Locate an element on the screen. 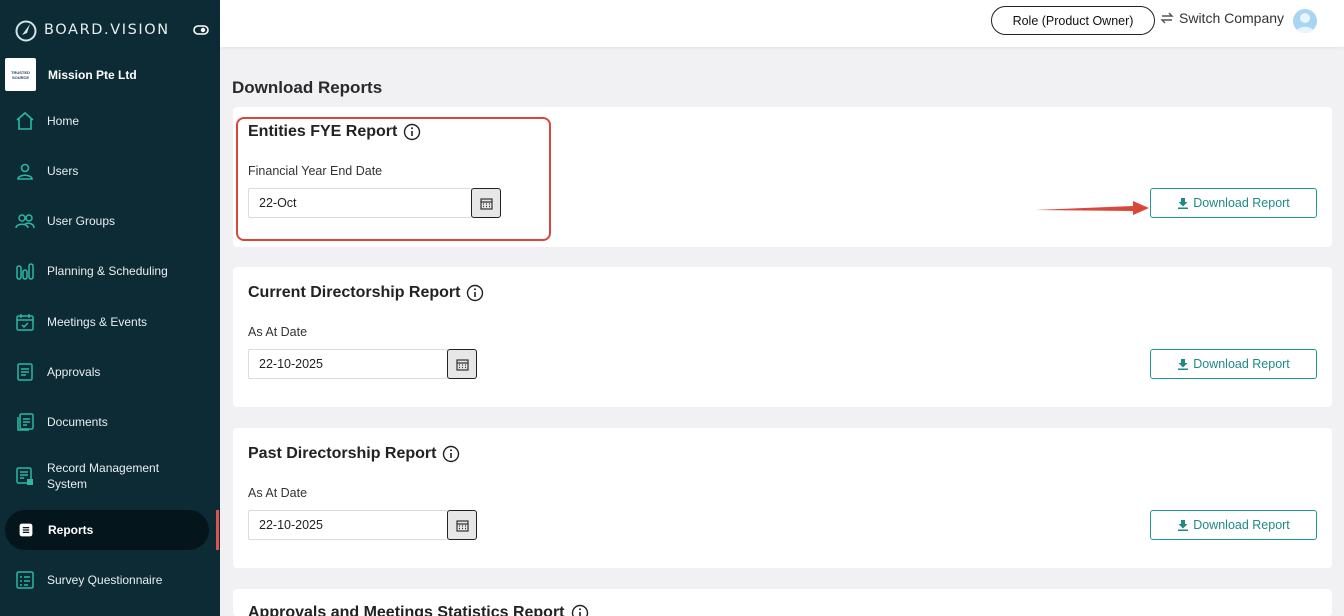 The width and height of the screenshot is (1344, 616). home-icon is located at coordinates (25, 120).